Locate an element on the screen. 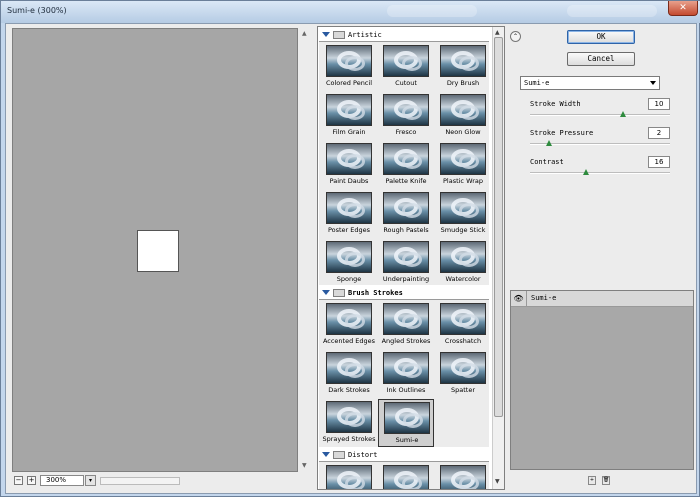 The width and height of the screenshot is (700, 497). filter-thumb-palette-knife: Palette Knife is located at coordinates (406, 165).